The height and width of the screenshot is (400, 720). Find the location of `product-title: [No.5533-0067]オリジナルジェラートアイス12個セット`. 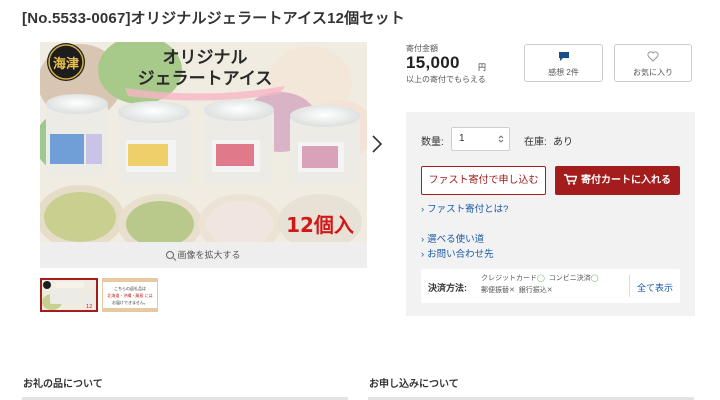

product-title: [No.5533-0067]オリジナルジェラートアイス12個セット is located at coordinates (213, 18).